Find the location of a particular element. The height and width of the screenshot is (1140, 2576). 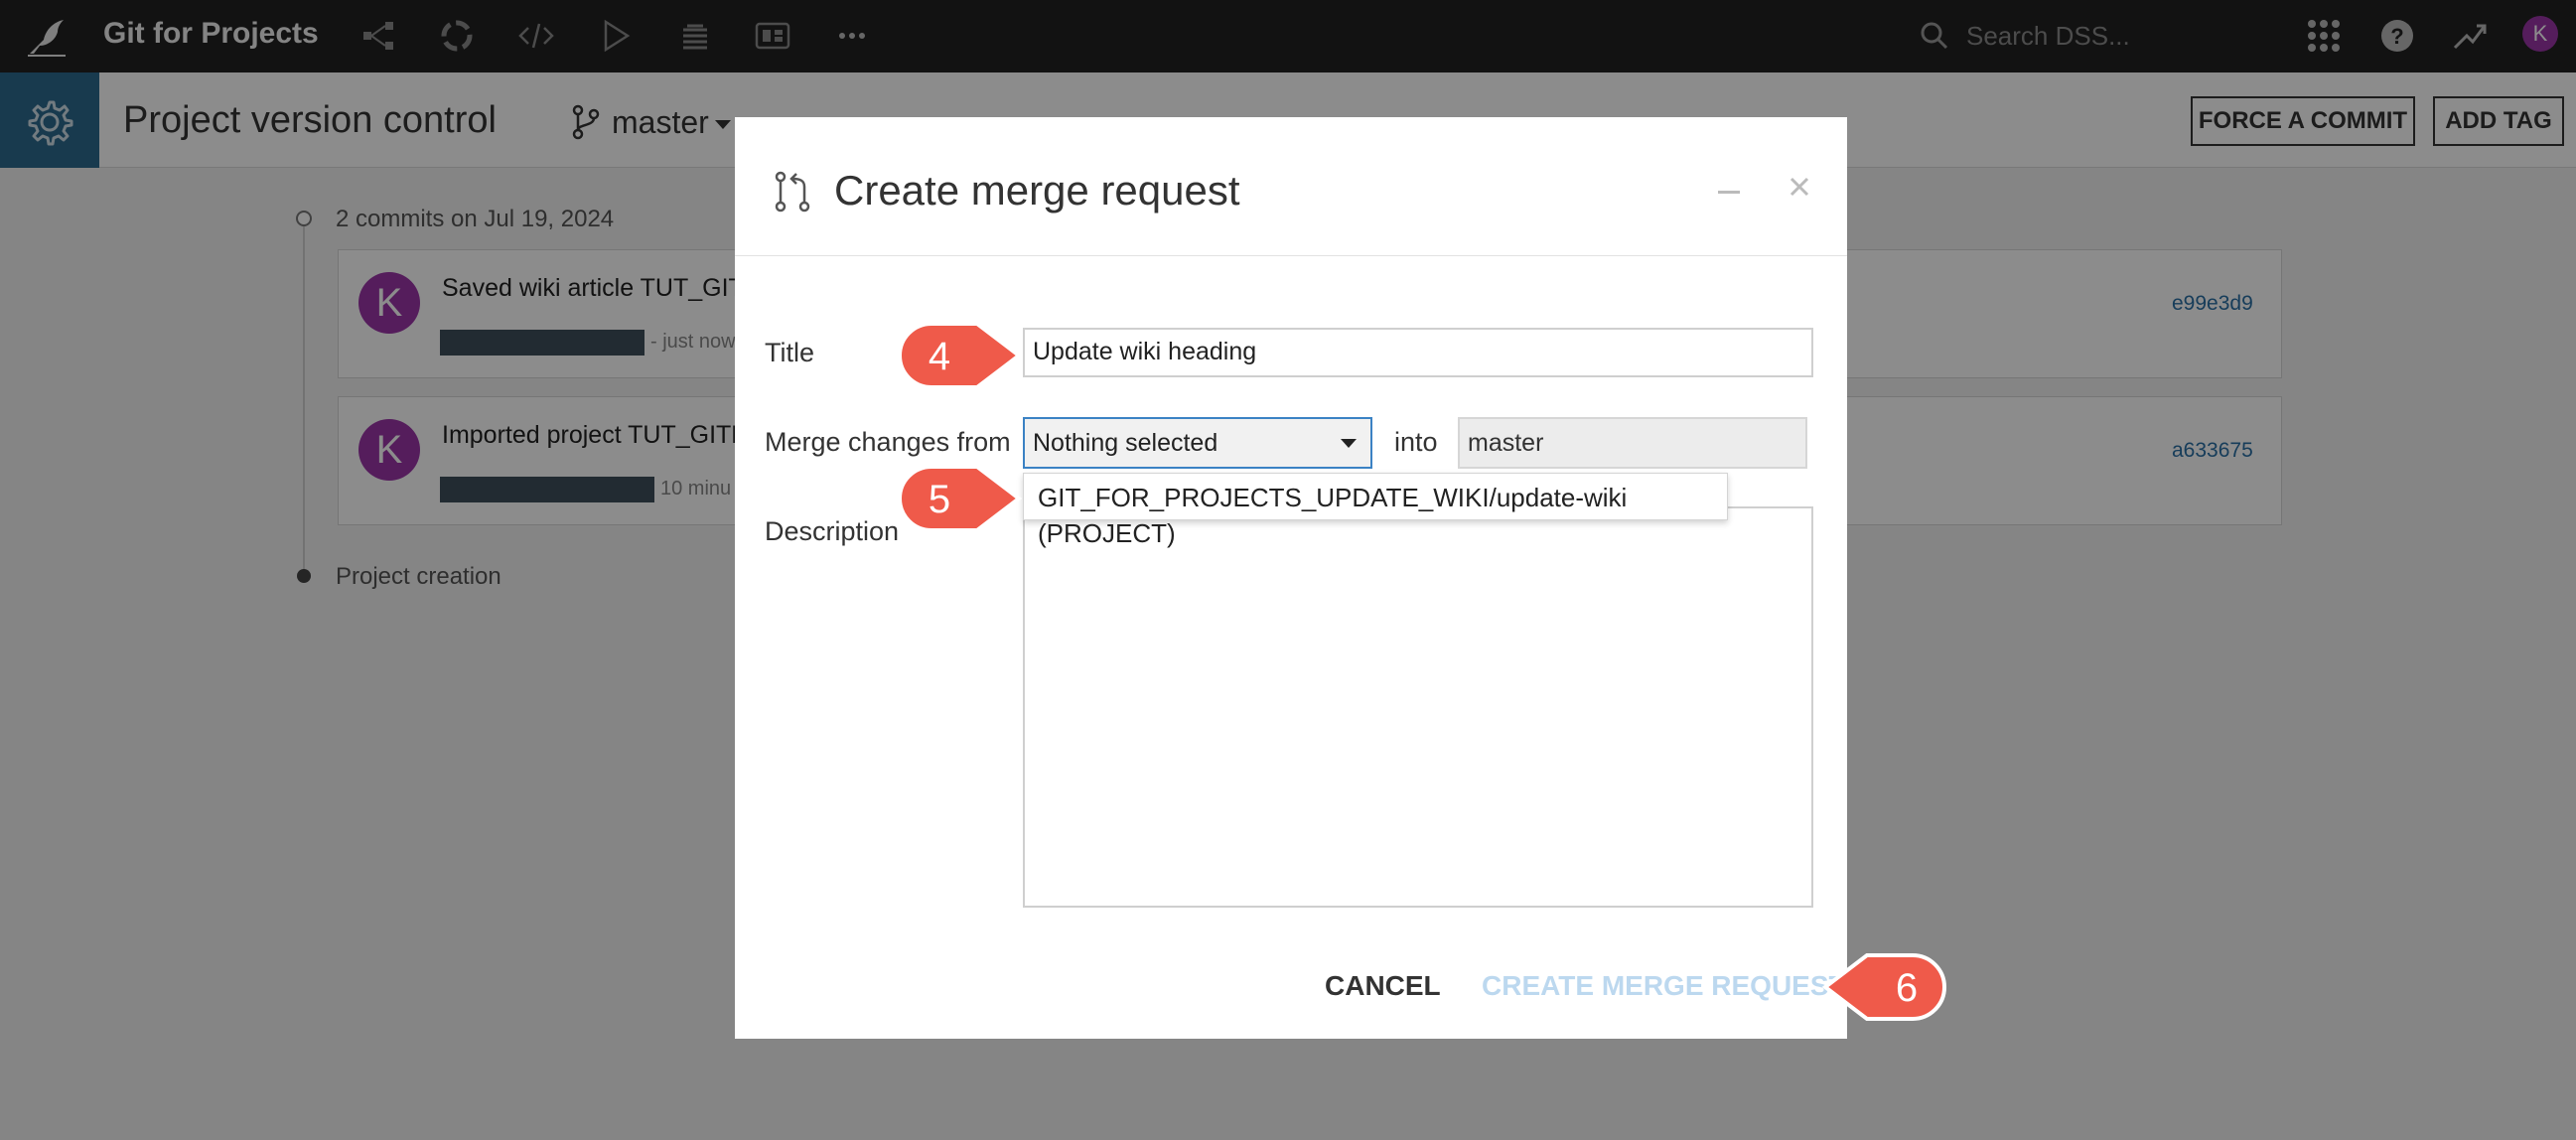

step-callout-6: 6 is located at coordinates (1883, 987).